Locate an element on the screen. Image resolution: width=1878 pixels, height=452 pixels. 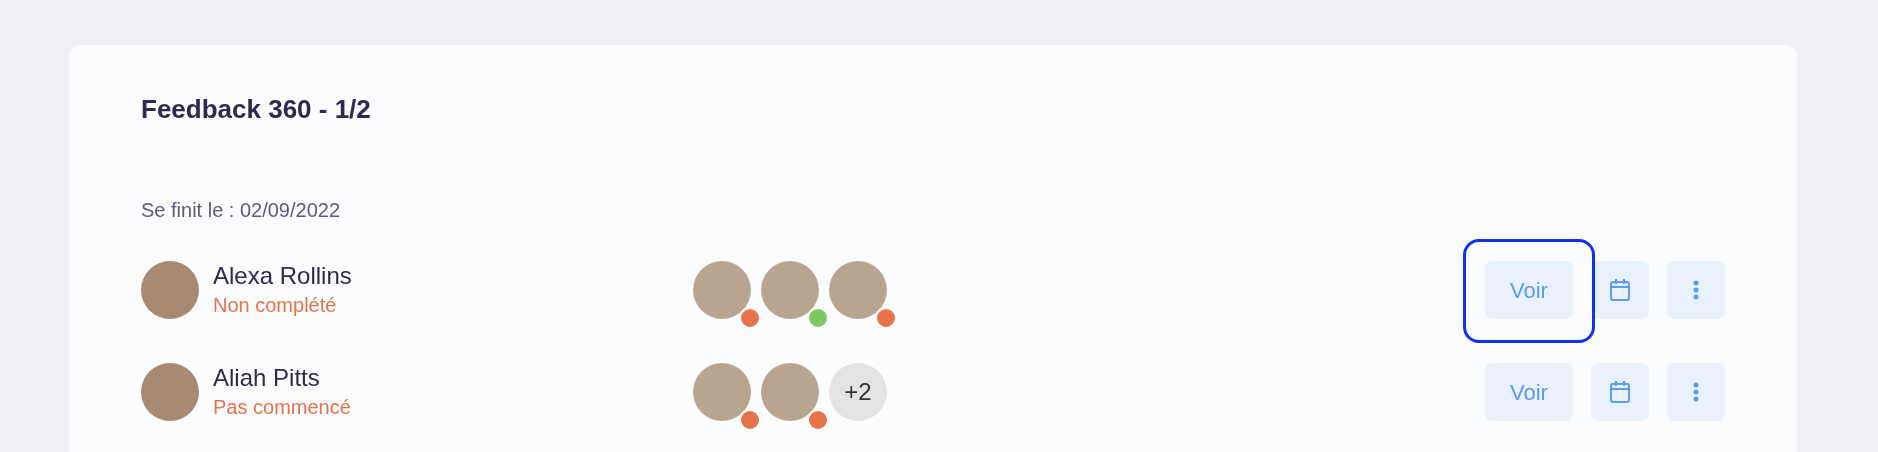
status-text: Non complété is located at coordinates (275, 305).